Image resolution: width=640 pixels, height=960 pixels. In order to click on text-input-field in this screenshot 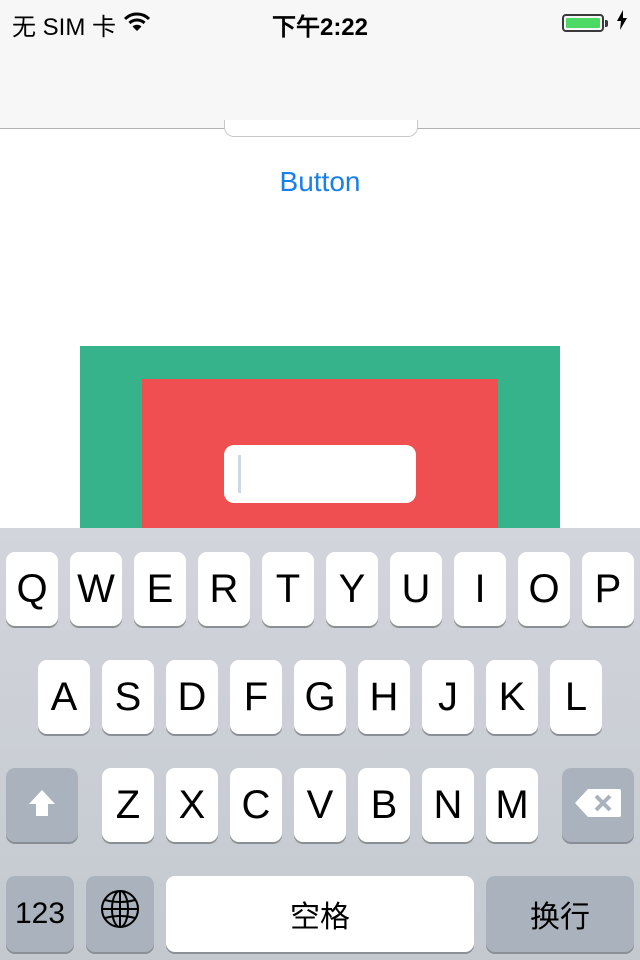, I will do `click(320, 474)`.